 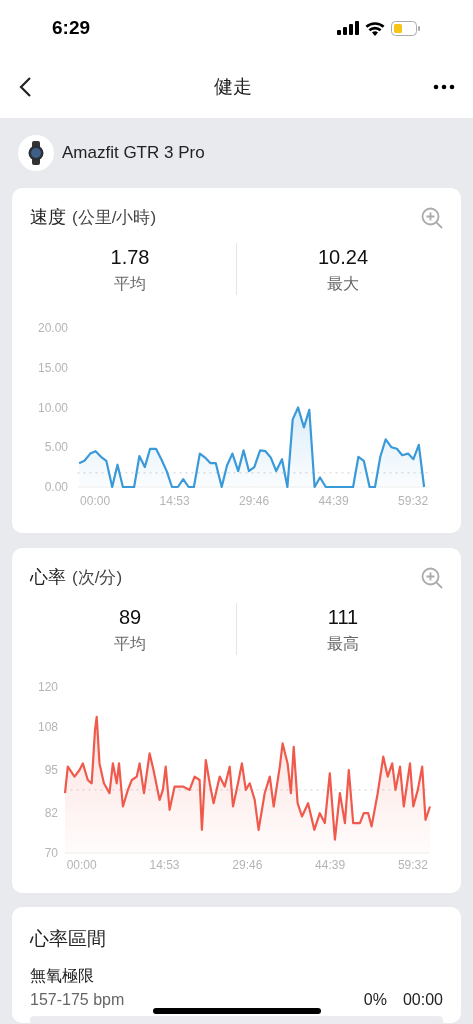 What do you see at coordinates (47, 726) in the screenshot?
I see `y-axis-label: 108` at bounding box center [47, 726].